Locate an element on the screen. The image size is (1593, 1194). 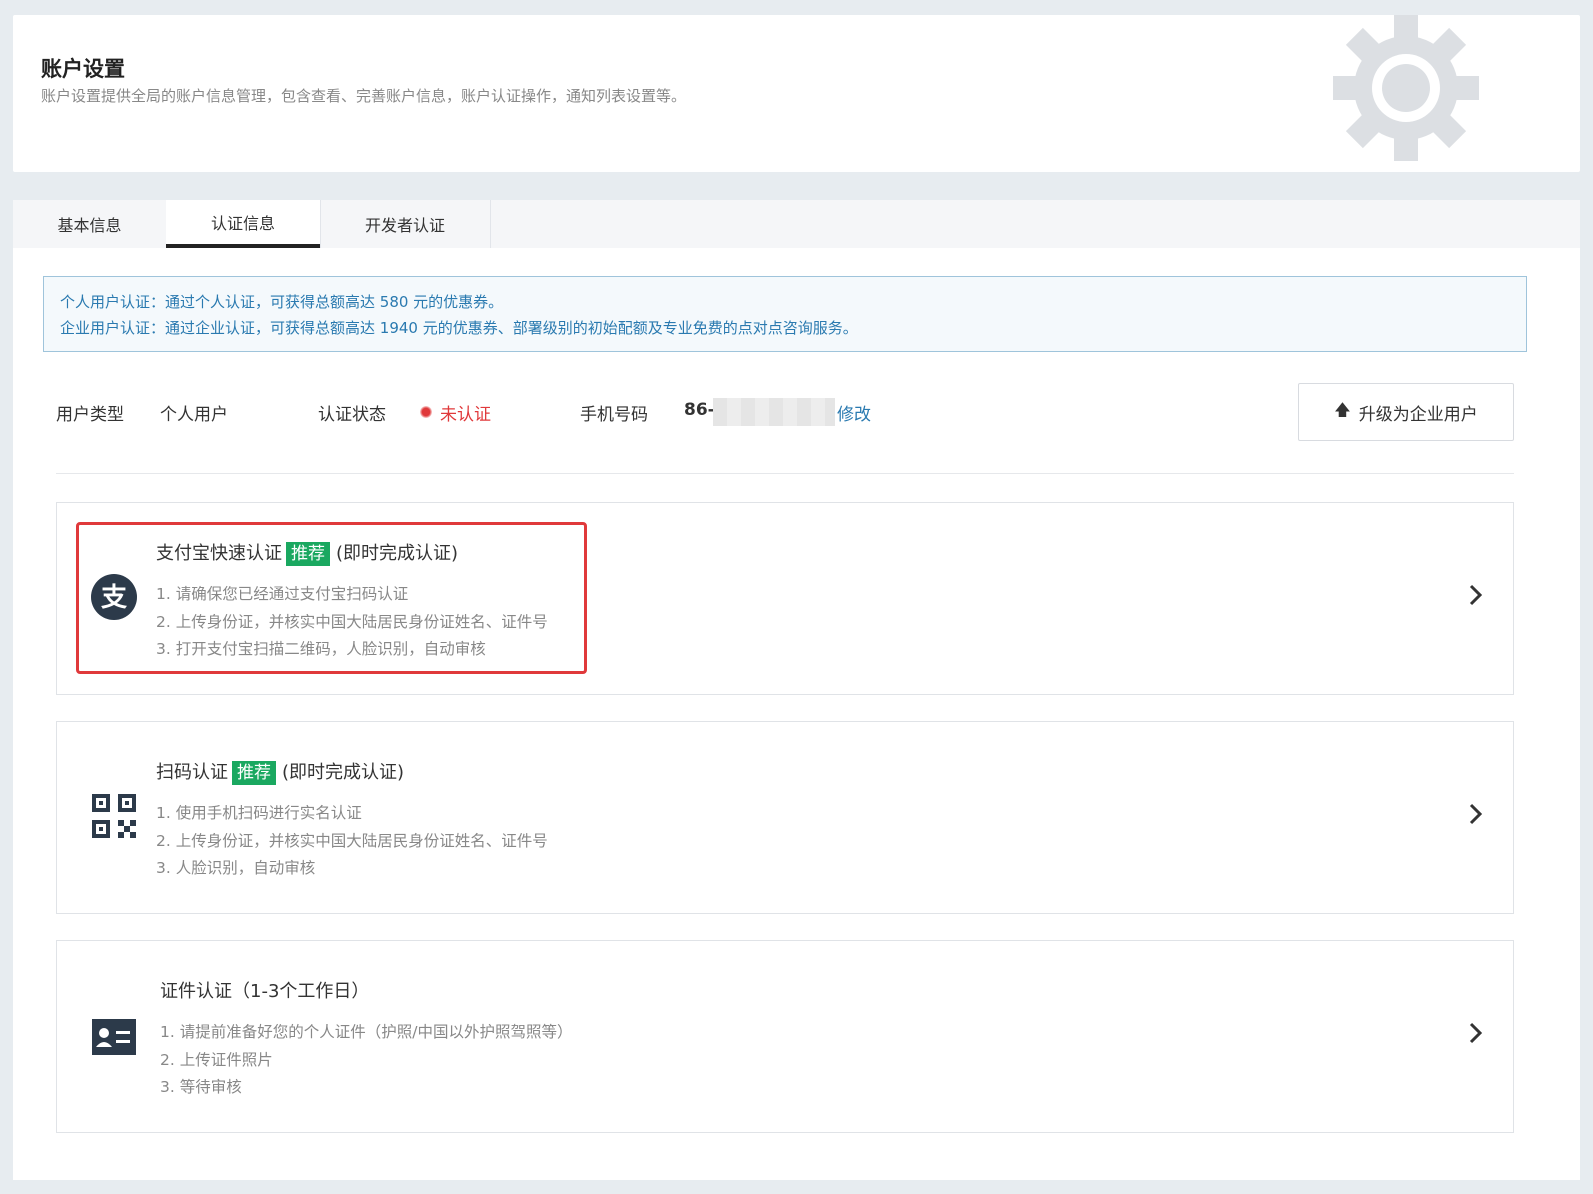
svg-text: 支 is located at coordinates (114, 598).